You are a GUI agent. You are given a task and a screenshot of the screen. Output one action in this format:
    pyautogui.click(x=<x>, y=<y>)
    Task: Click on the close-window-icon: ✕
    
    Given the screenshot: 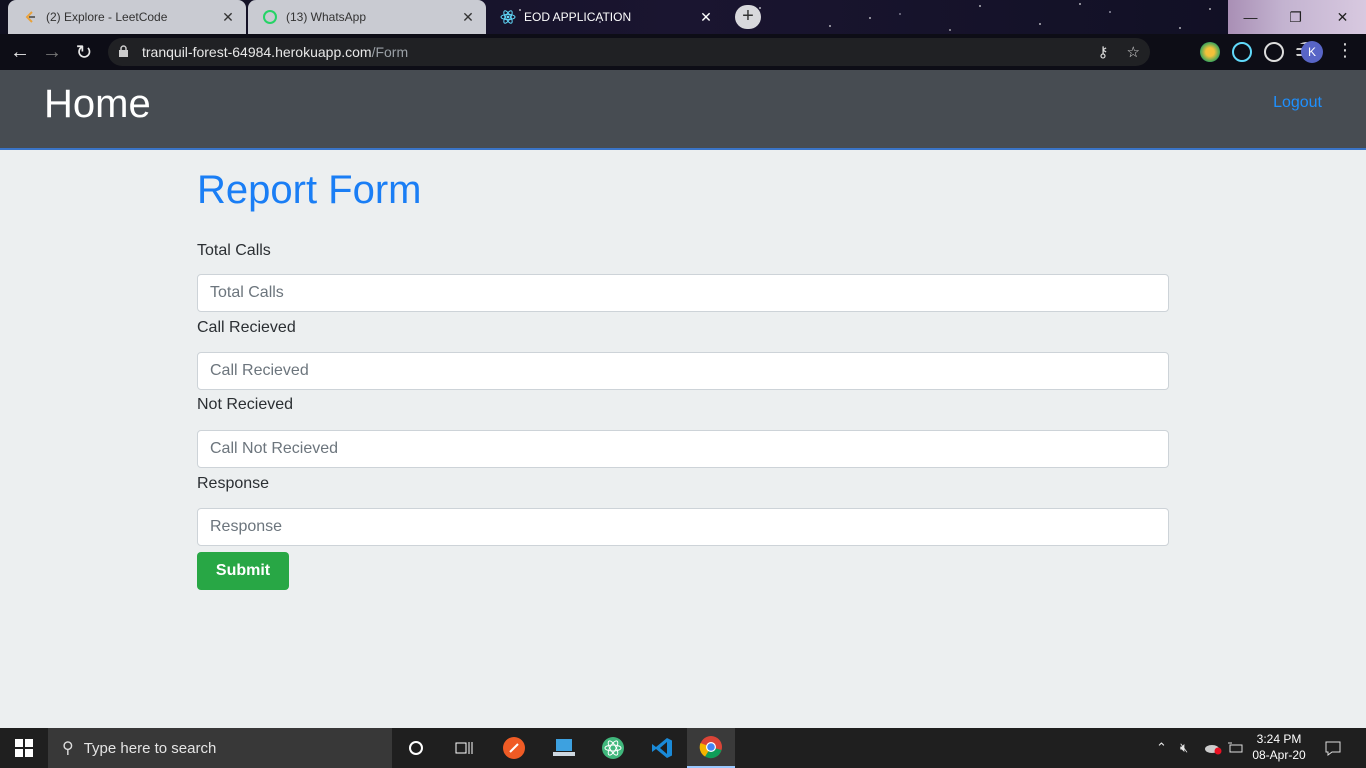 What is the action you would take?
    pyautogui.click(x=1342, y=17)
    